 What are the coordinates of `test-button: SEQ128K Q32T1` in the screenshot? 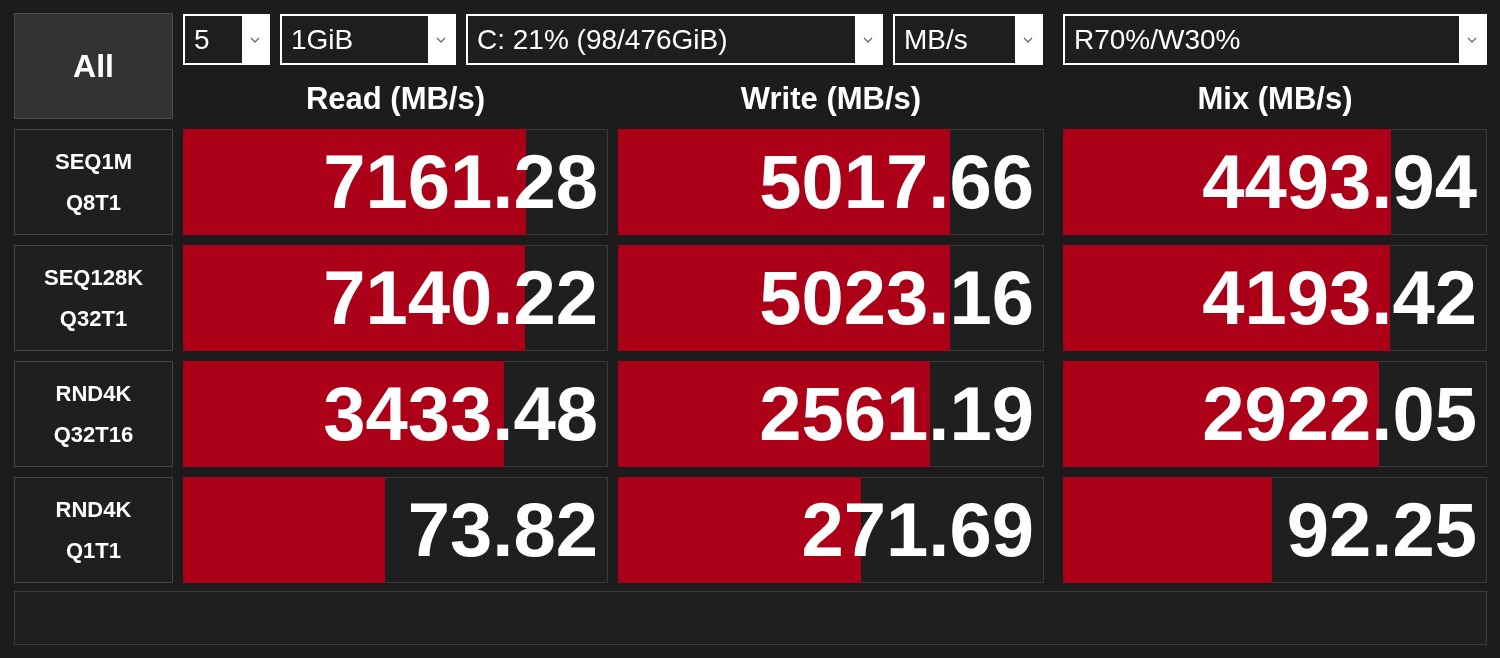 It's located at (93, 298).